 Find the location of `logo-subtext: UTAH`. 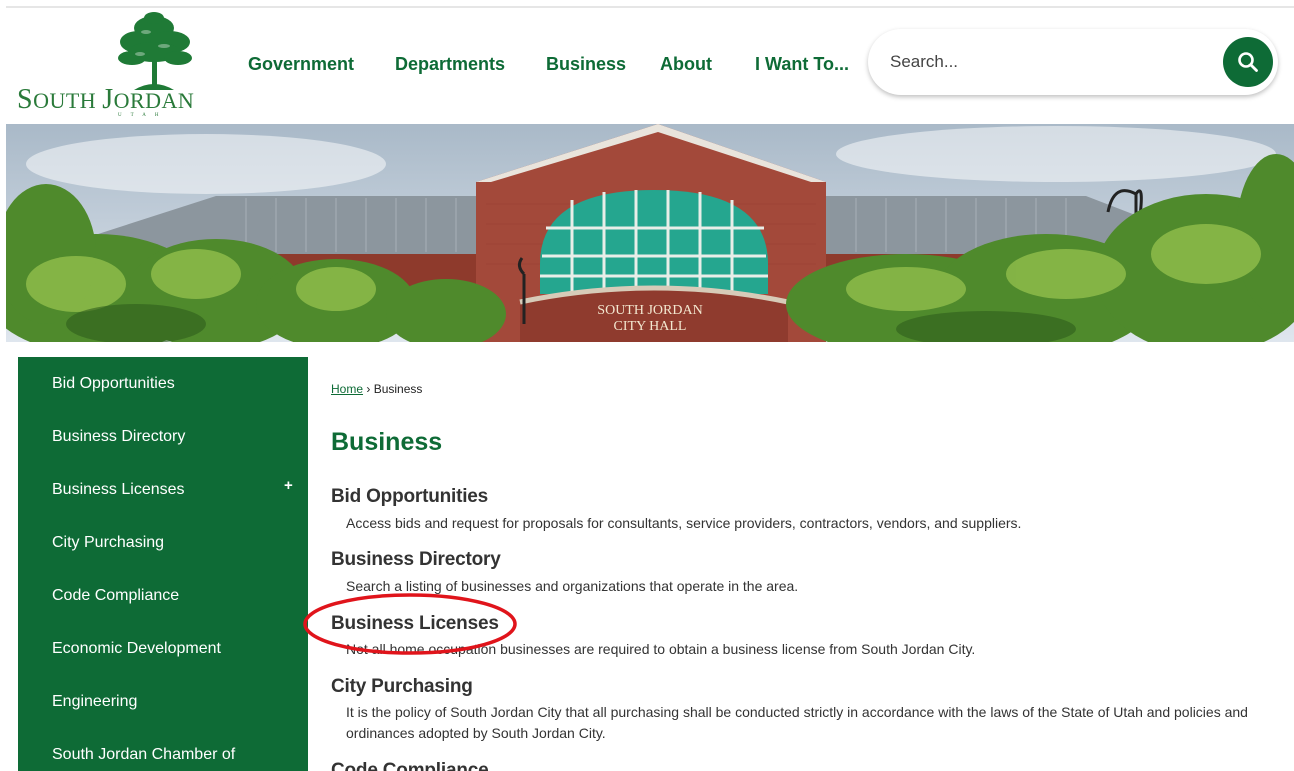

logo-subtext: UTAH is located at coordinates (143, 115).